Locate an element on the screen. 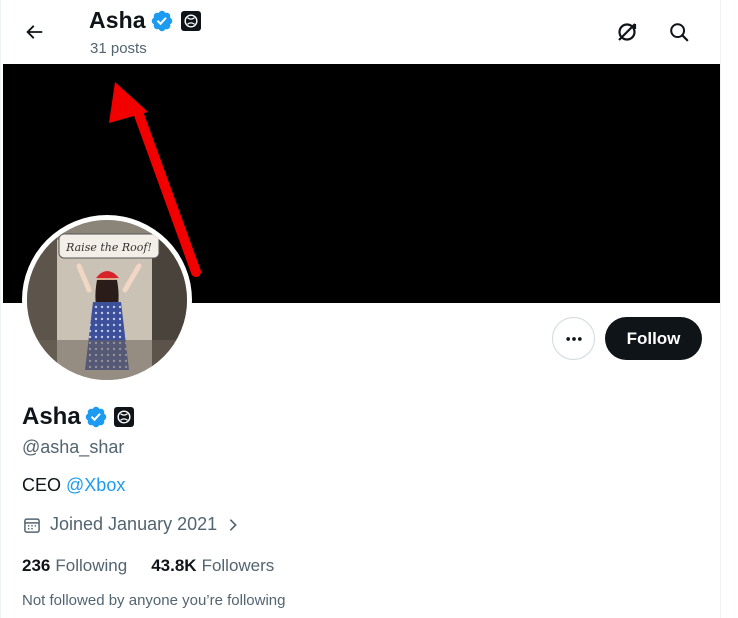 The height and width of the screenshot is (618, 738). header-title: Asha is located at coordinates (145, 20).